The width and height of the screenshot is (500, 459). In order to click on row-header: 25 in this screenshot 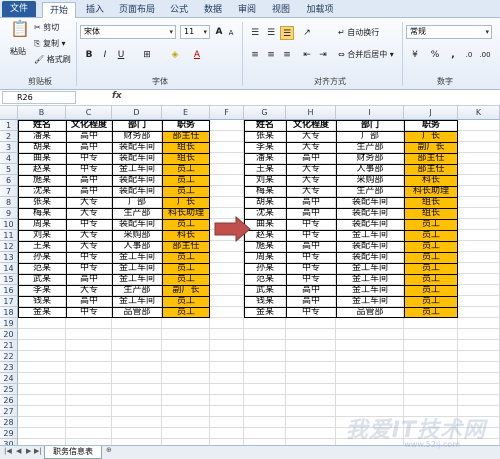, I will do `click(9, 389)`.